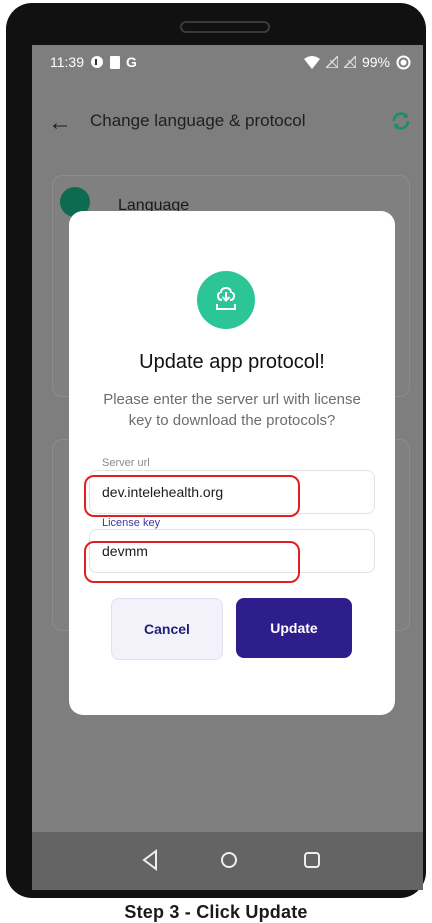 Image resolution: width=432 pixels, height=923 pixels. I want to click on license-key-label: License key, so click(131, 523).